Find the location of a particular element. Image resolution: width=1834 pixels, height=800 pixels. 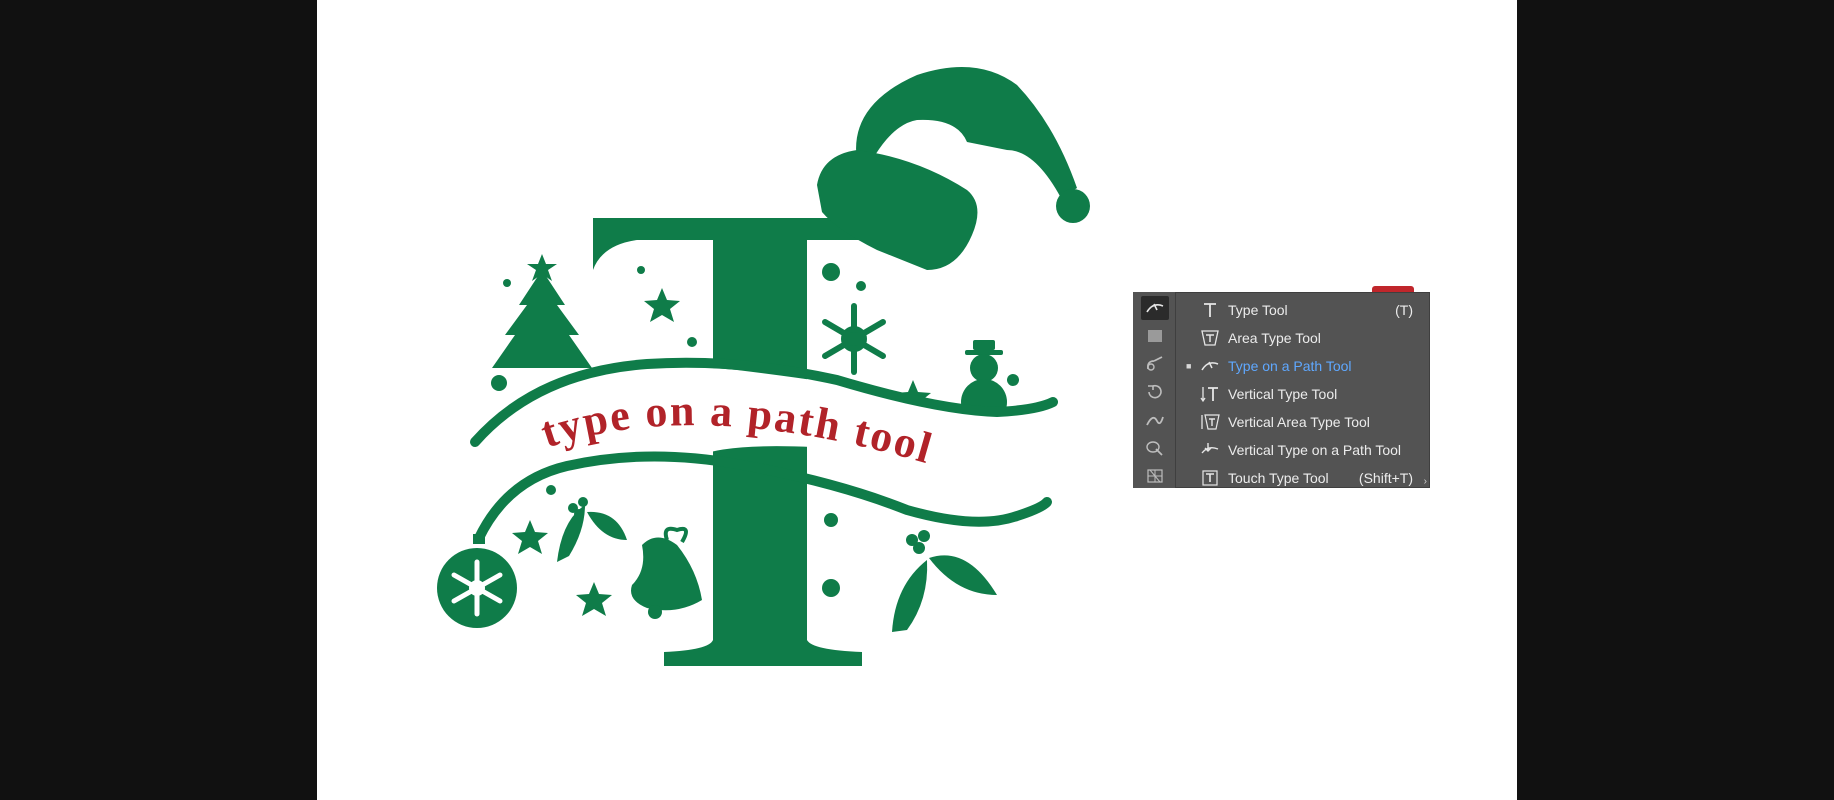

menu-item-vertical-area-type-tool: Vertical Area Type Tool is located at coordinates (1303, 422).